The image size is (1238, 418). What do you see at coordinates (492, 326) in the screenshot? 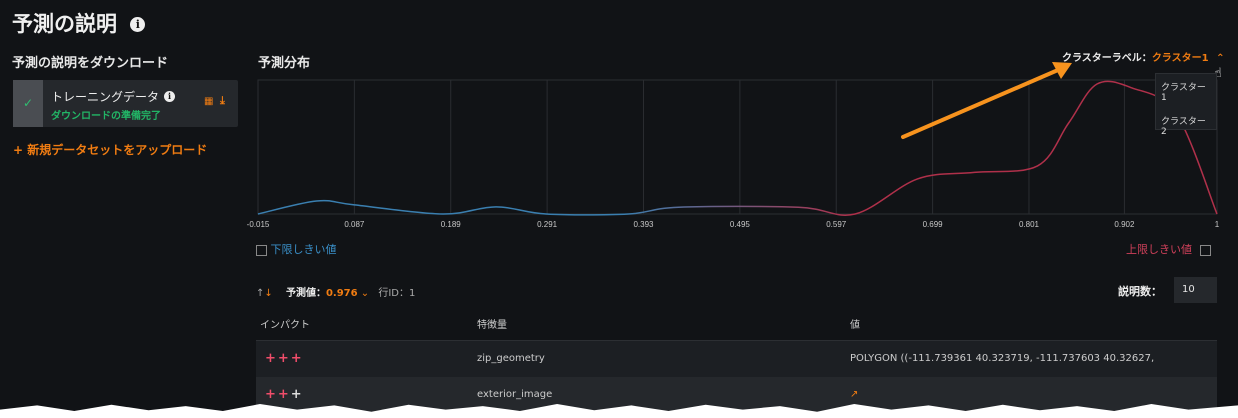
I see `column-header-feature: 特徴量` at bounding box center [492, 326].